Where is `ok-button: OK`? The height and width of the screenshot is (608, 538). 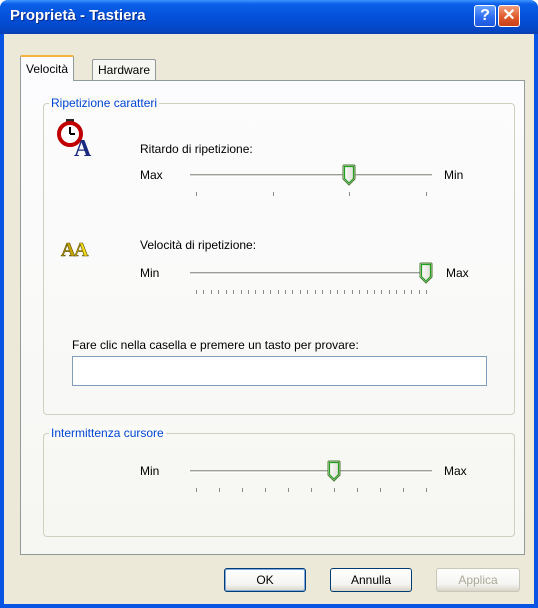
ok-button: OK is located at coordinates (265, 580).